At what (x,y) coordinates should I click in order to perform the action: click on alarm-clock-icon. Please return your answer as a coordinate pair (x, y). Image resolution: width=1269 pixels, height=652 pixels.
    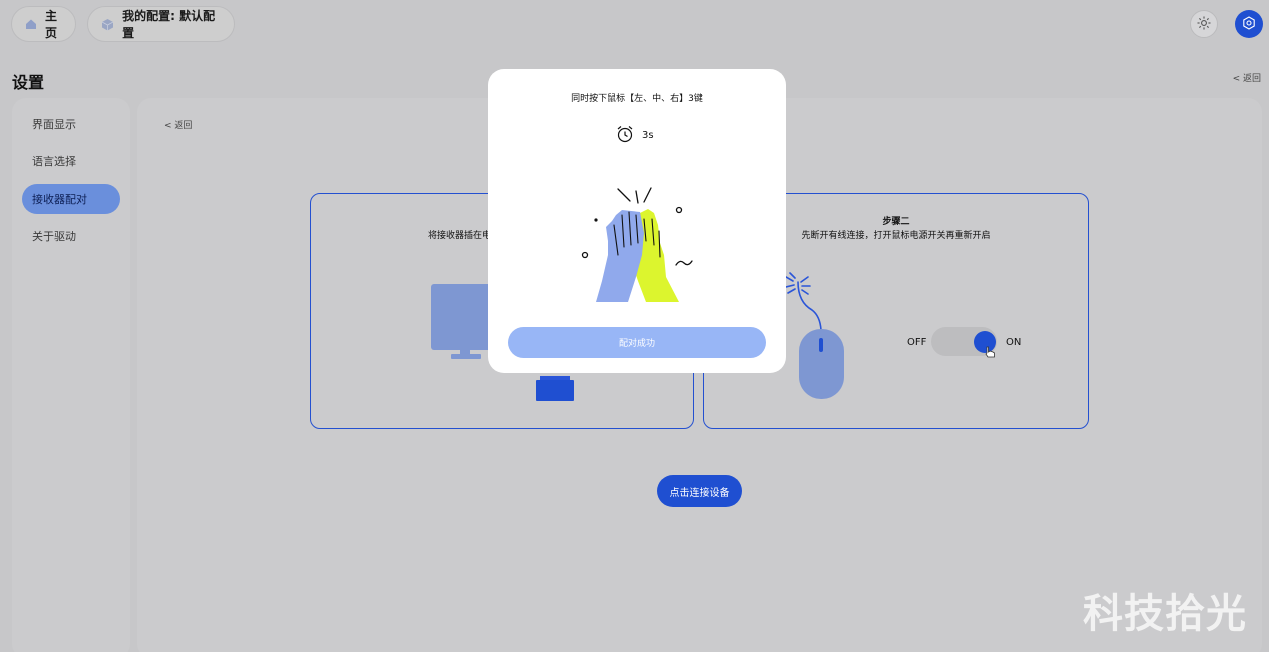
    Looking at the image, I should click on (625, 135).